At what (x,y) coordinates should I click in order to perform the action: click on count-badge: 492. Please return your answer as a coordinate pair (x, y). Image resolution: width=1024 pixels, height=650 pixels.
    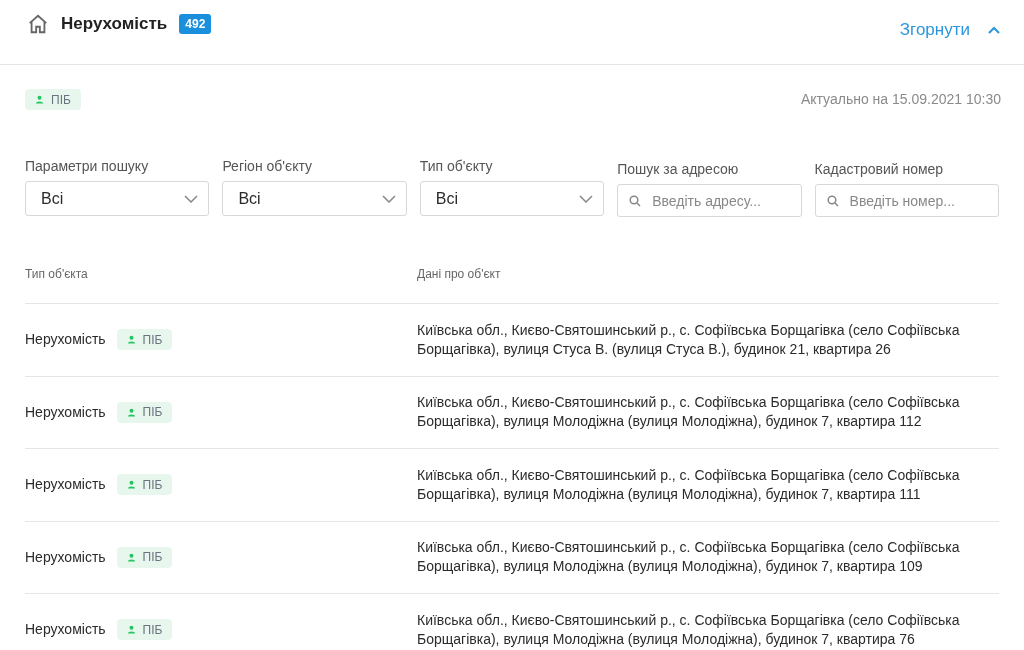
    Looking at the image, I should click on (195, 23).